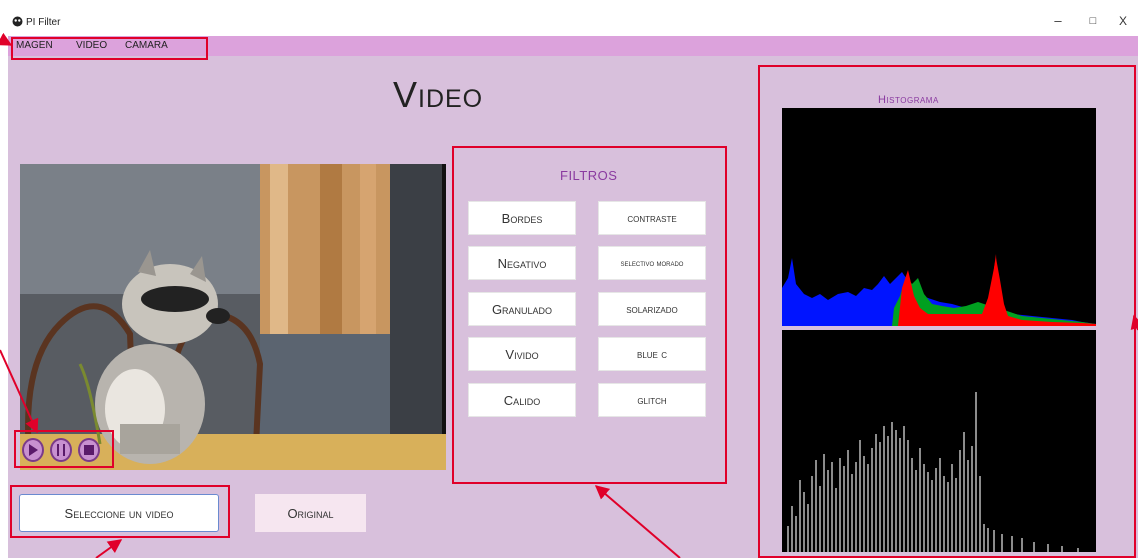 The image size is (1138, 558). I want to click on window-title: PI Filter, so click(43, 22).